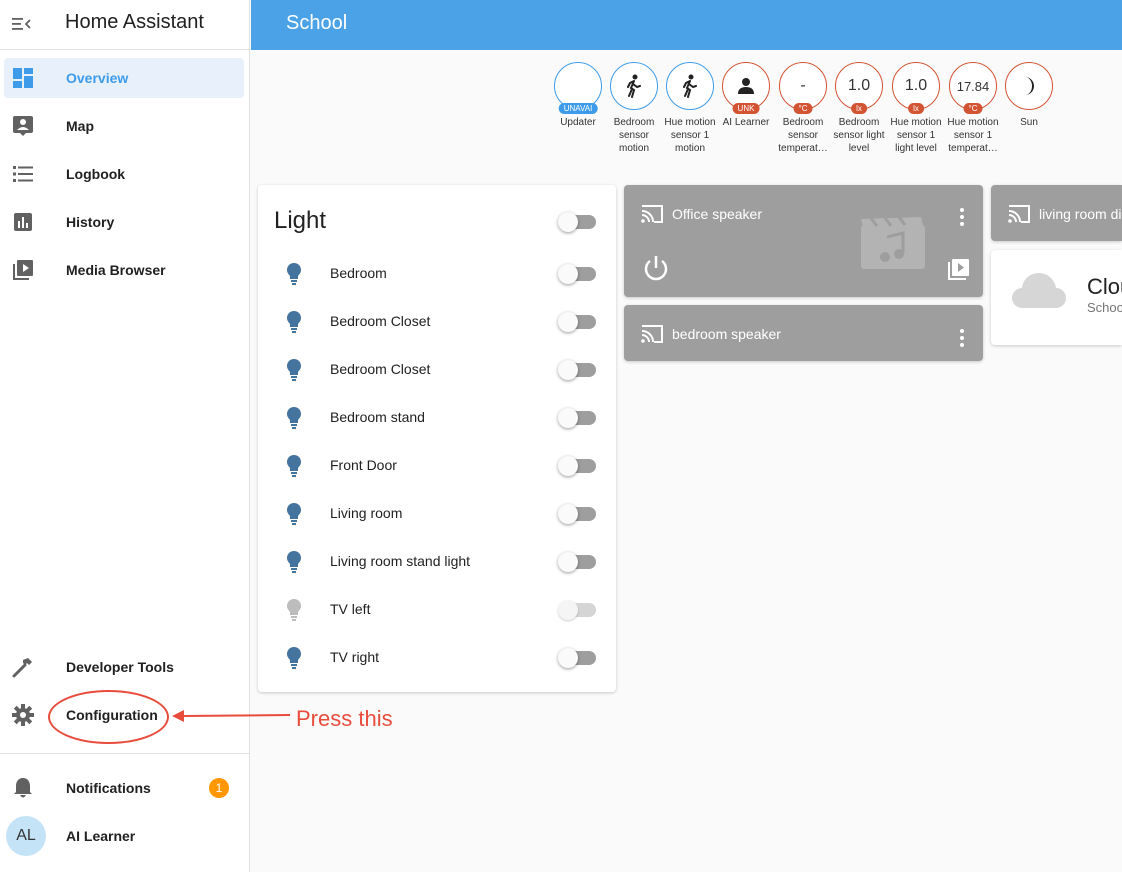 The image size is (1122, 872). I want to click on sidebar-item-logbook: Logbook, so click(124, 174).